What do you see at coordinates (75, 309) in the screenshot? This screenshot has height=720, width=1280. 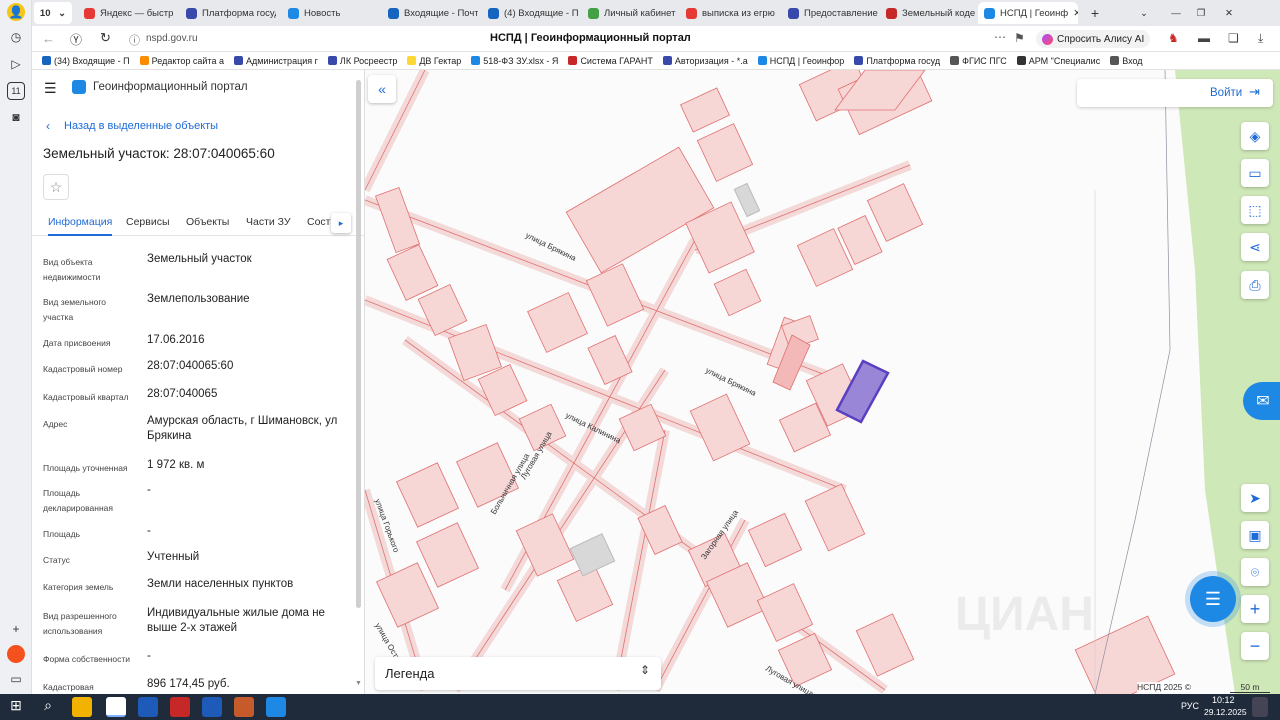 I see `field-label: Вид земельного участка` at bounding box center [75, 309].